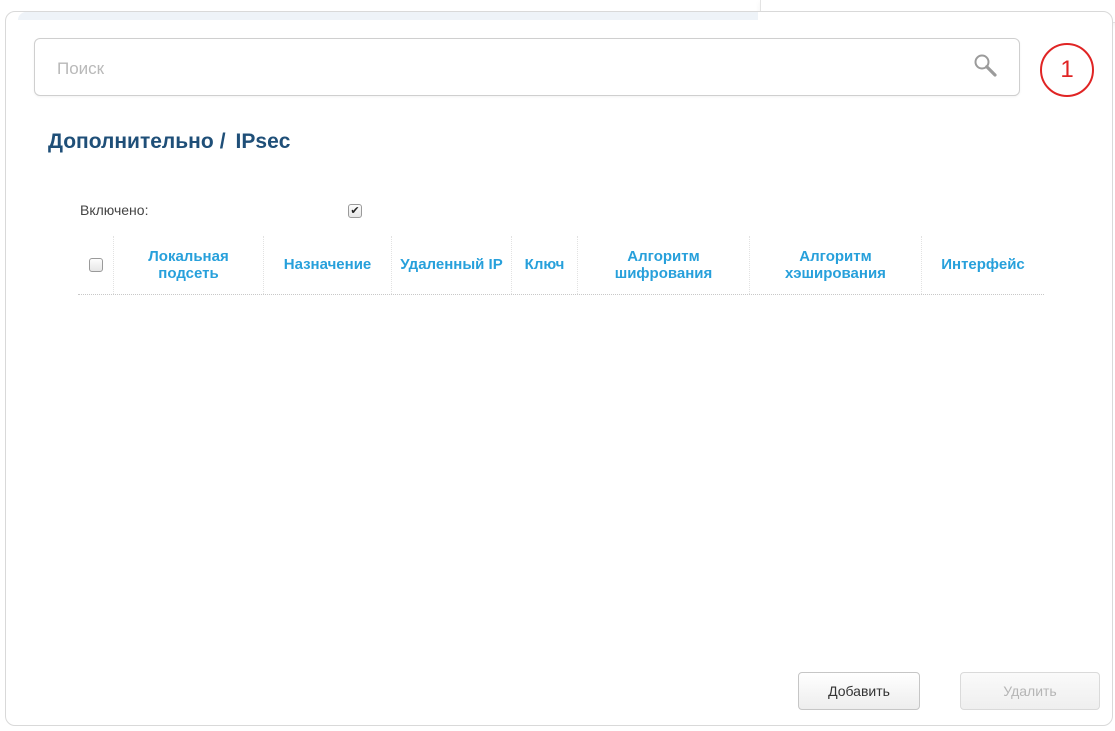 The height and width of the screenshot is (731, 1115). Describe the element at coordinates (545, 265) in the screenshot. I see `column-key: Ключ` at that location.